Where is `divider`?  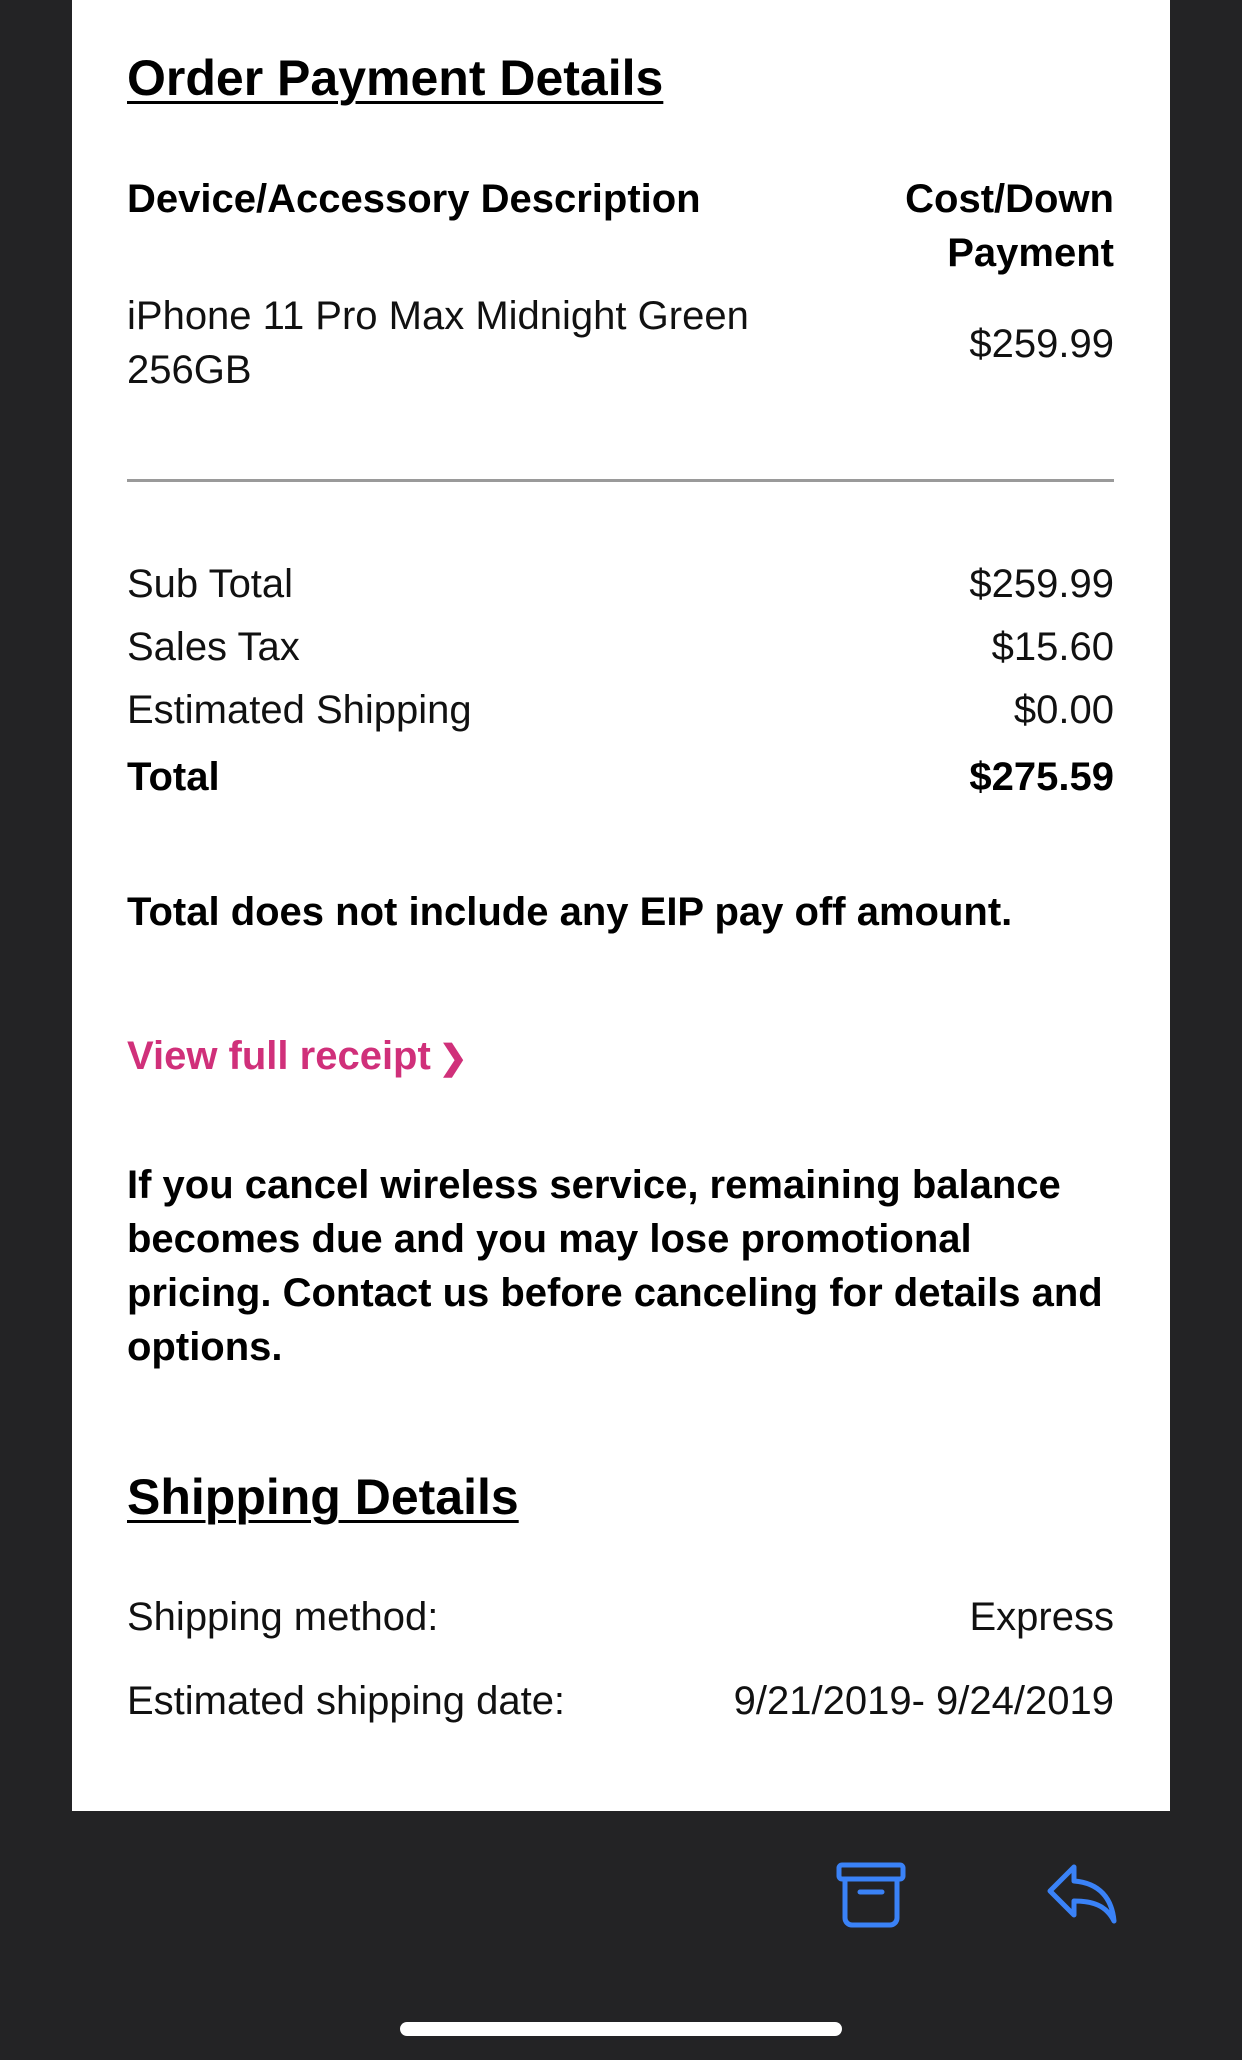
divider is located at coordinates (620, 480).